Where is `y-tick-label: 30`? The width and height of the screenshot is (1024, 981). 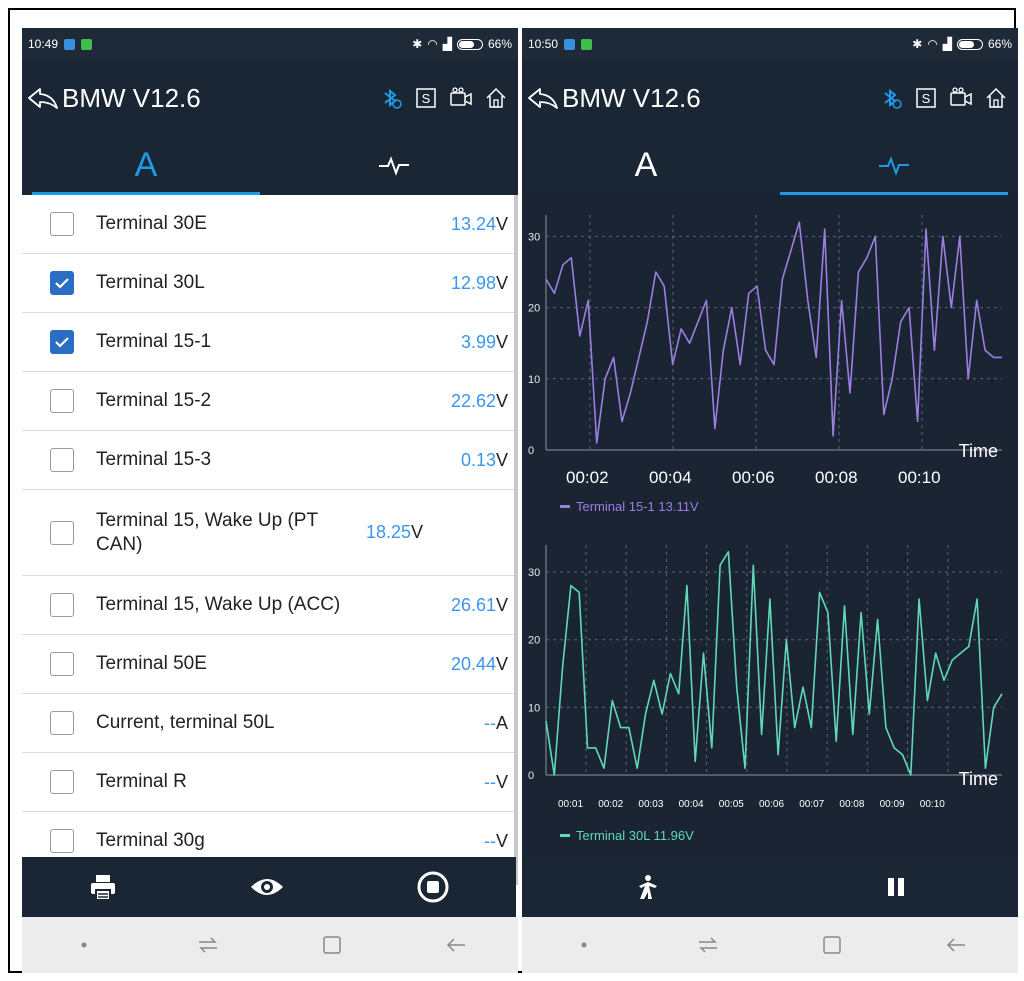 y-tick-label: 30 is located at coordinates (534, 573).